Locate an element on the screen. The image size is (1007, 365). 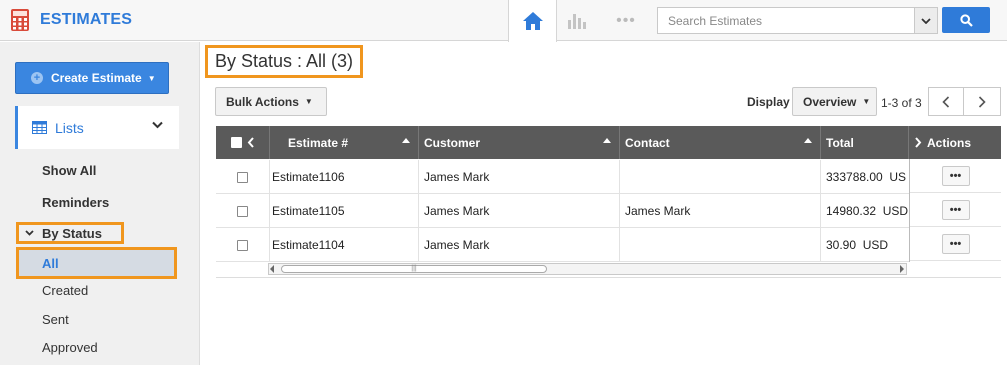
sidebar-item-all: All is located at coordinates (96, 263).